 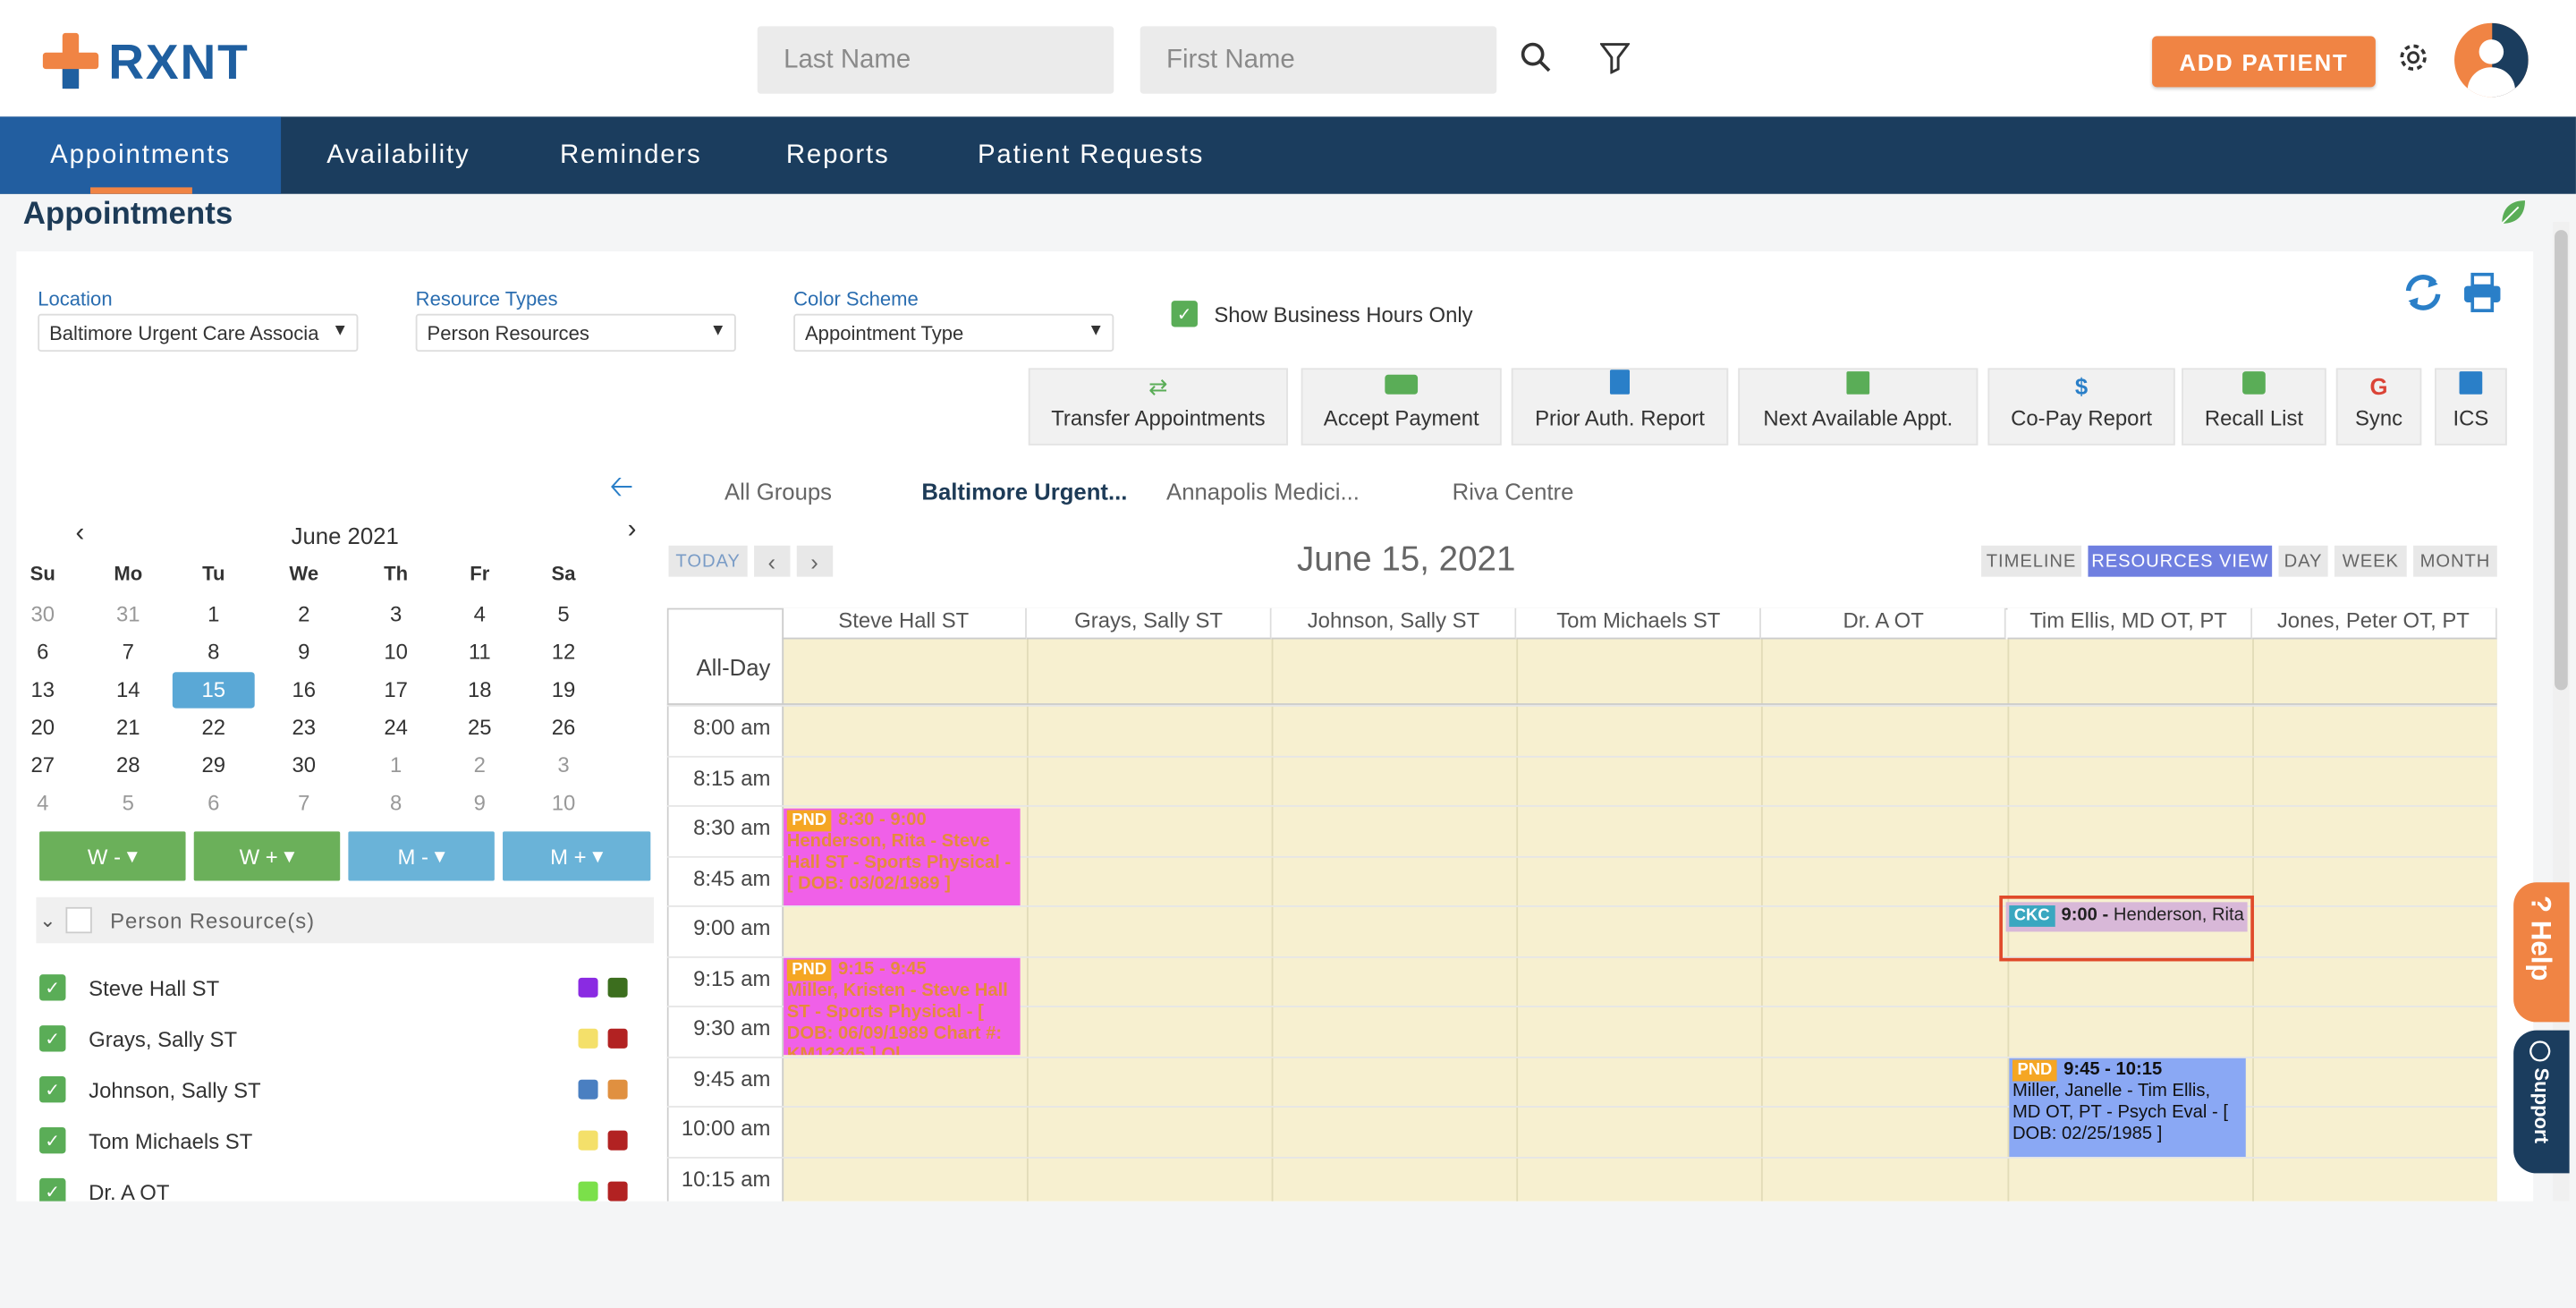 I want to click on filter-icon, so click(x=1614, y=57).